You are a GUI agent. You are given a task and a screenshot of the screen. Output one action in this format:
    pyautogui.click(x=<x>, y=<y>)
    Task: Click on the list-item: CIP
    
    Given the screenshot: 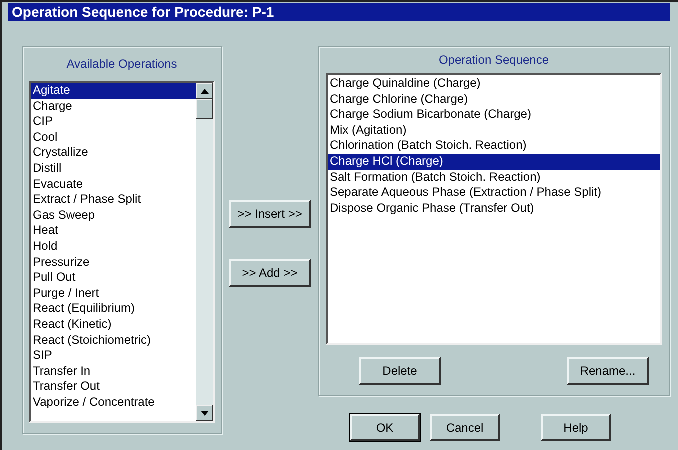 What is the action you would take?
    pyautogui.click(x=113, y=122)
    